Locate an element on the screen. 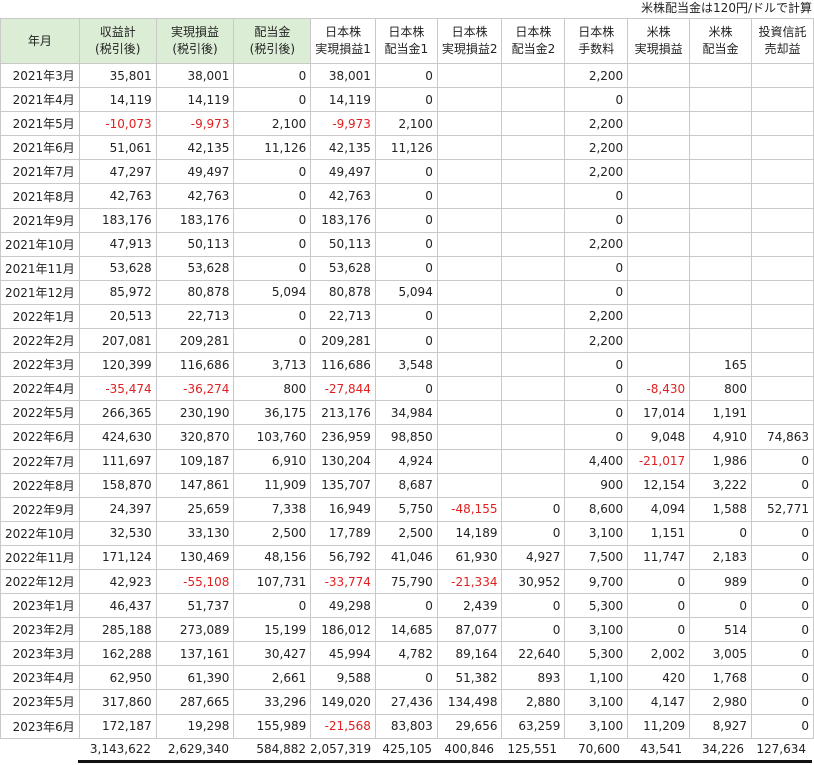 The height and width of the screenshot is (765, 814). value-cell: 116,686 is located at coordinates (195, 365).